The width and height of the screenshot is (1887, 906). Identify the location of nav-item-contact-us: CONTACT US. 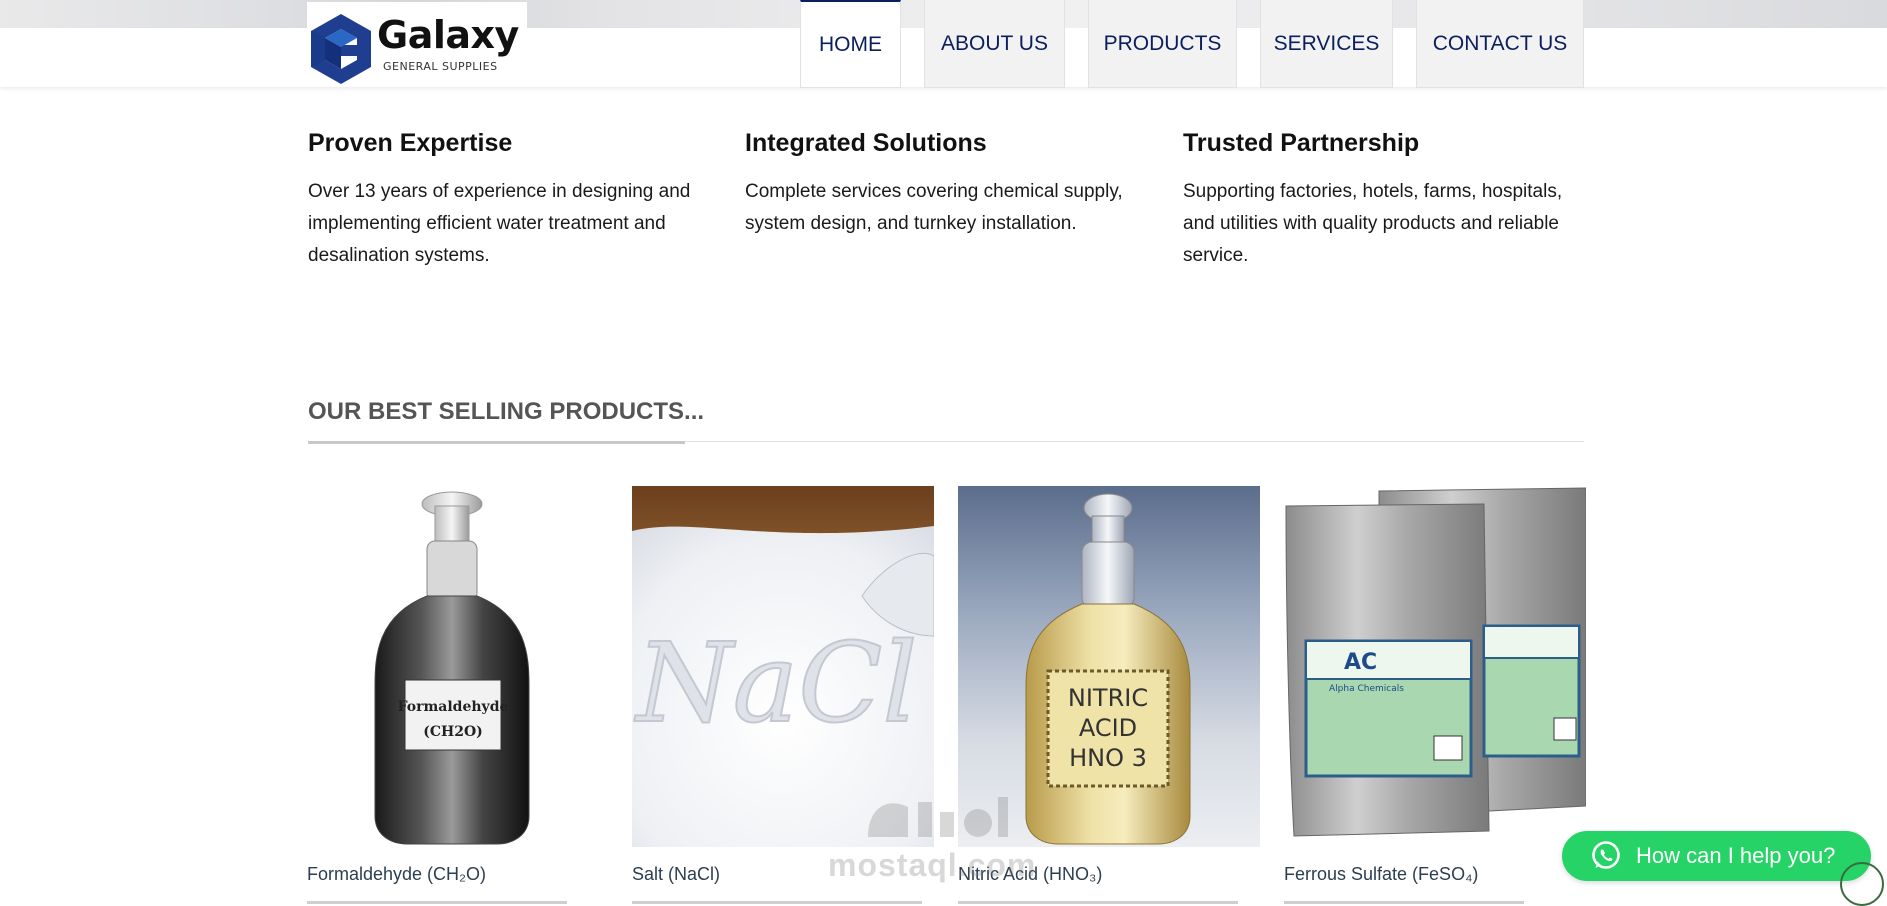
(1500, 44).